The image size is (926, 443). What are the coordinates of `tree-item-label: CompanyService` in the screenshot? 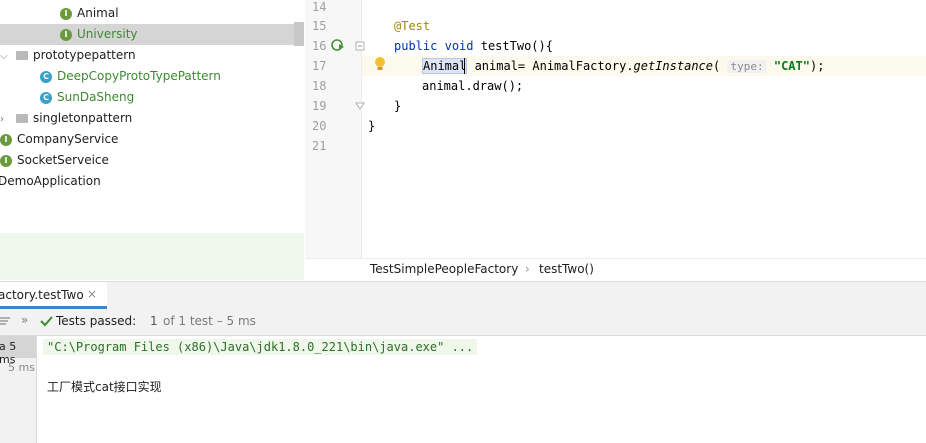 It's located at (68, 139).